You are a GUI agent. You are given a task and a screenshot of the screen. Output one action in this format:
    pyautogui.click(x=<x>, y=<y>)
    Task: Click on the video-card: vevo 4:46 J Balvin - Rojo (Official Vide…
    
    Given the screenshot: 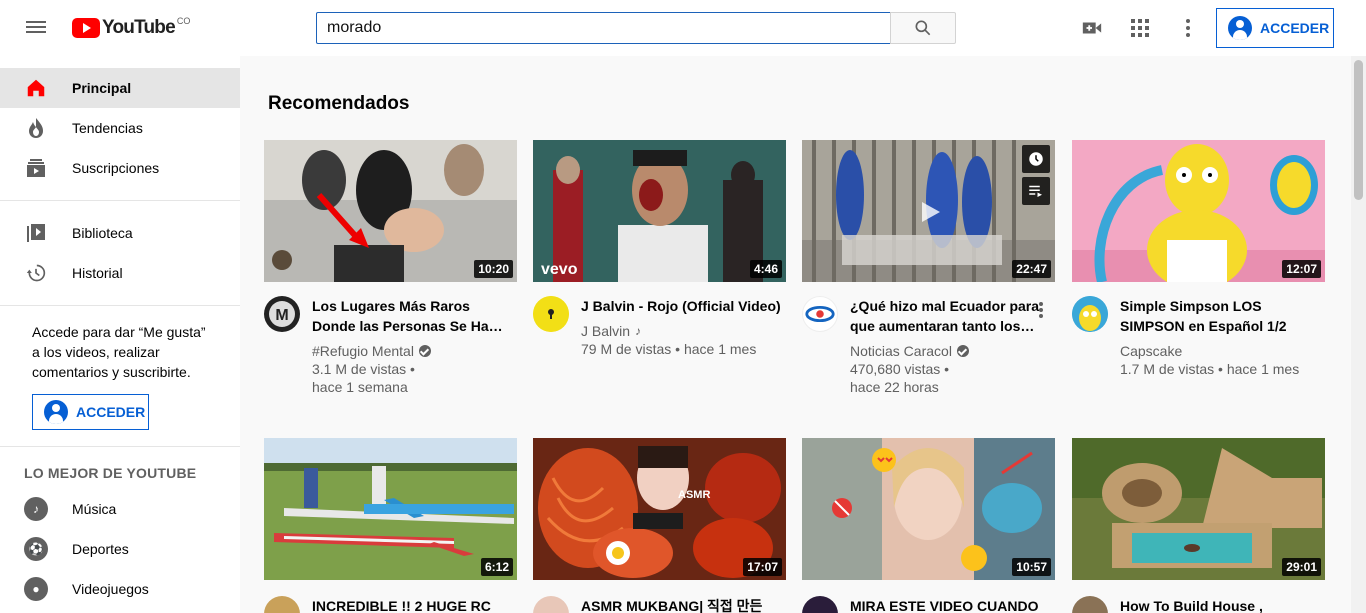 What is the action you would take?
    pyautogui.click(x=659, y=249)
    